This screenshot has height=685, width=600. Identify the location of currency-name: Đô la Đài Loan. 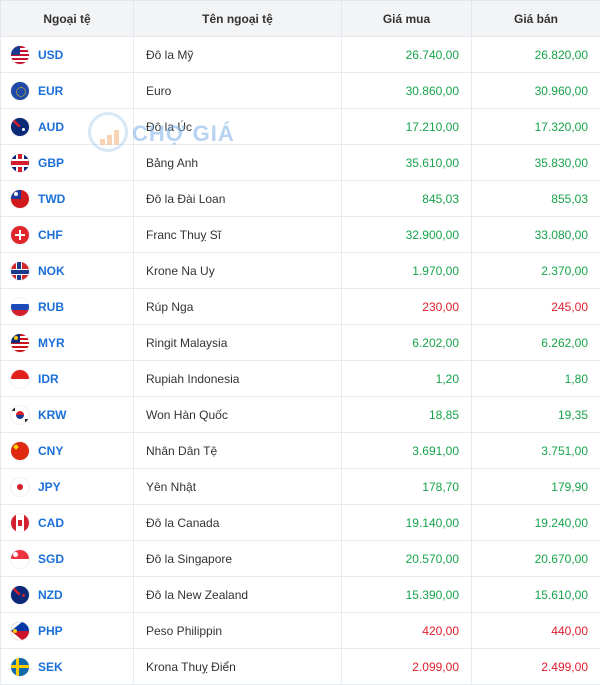
(238, 199).